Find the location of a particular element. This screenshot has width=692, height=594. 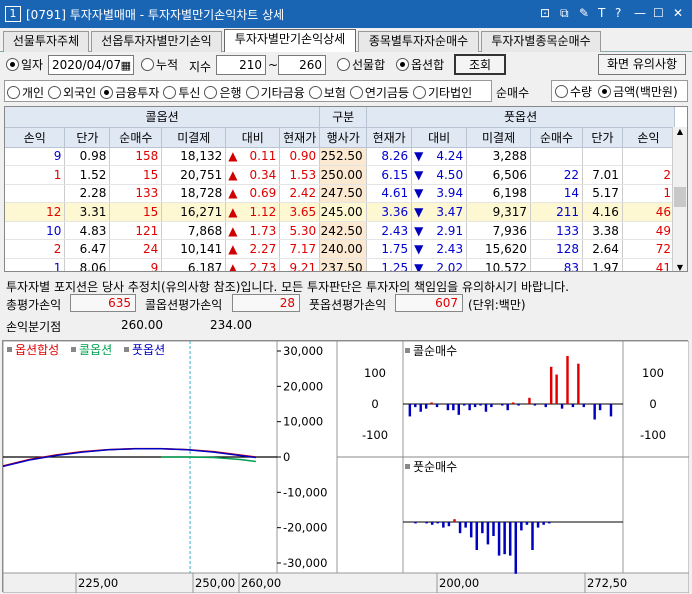

investor-radio: 보험 is located at coordinates (327, 92).